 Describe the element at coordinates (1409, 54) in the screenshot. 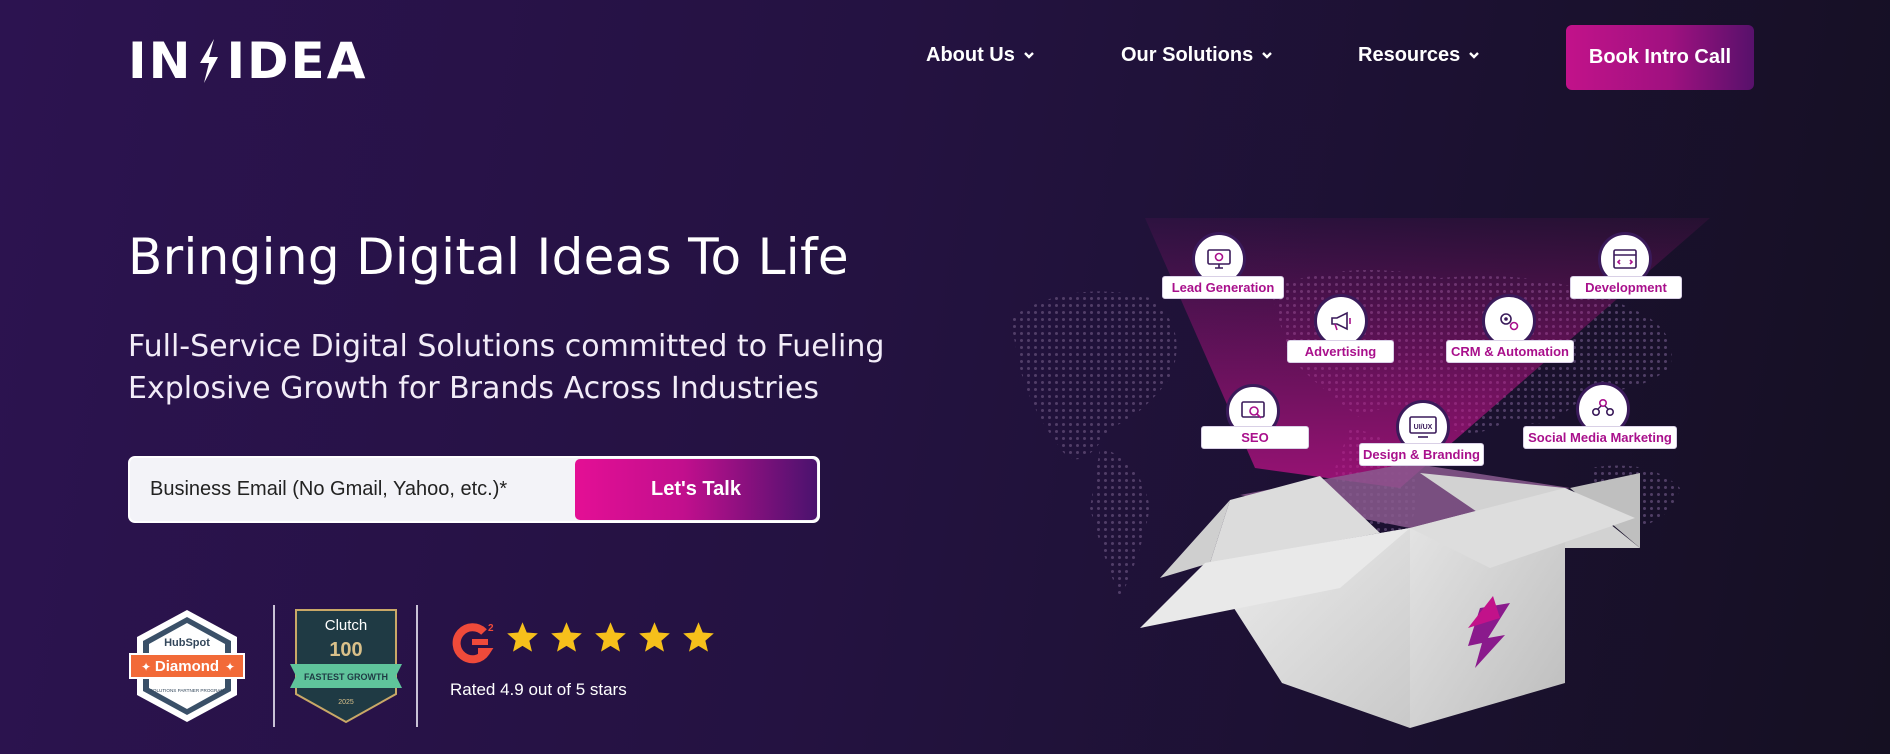

I see `nav-resources-label: Resources` at that location.